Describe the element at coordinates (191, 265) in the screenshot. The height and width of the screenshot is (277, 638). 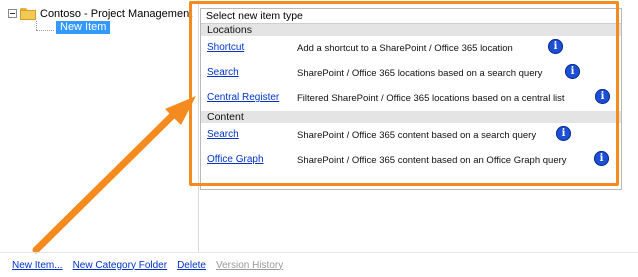
I see `delete-button: Delete` at that location.